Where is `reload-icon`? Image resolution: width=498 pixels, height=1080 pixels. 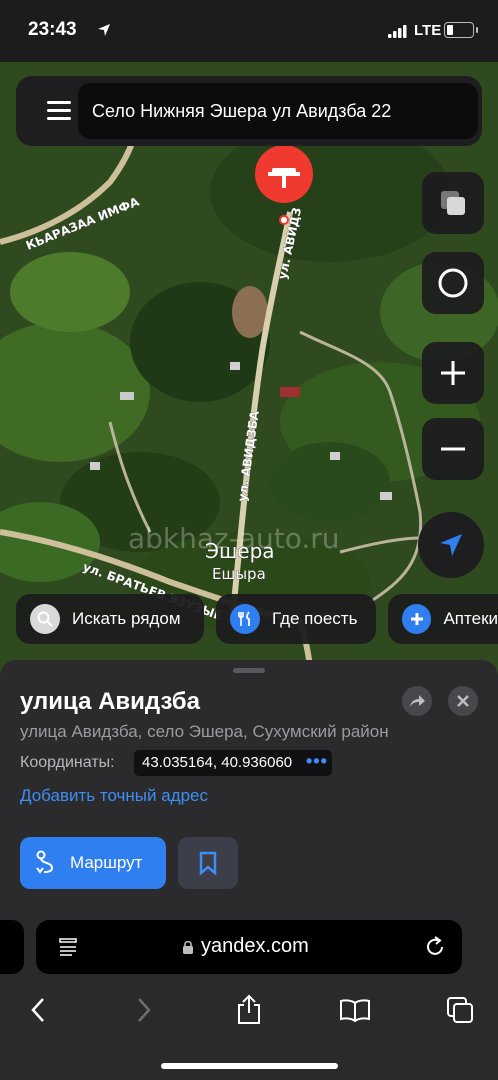
reload-icon is located at coordinates (435, 947).